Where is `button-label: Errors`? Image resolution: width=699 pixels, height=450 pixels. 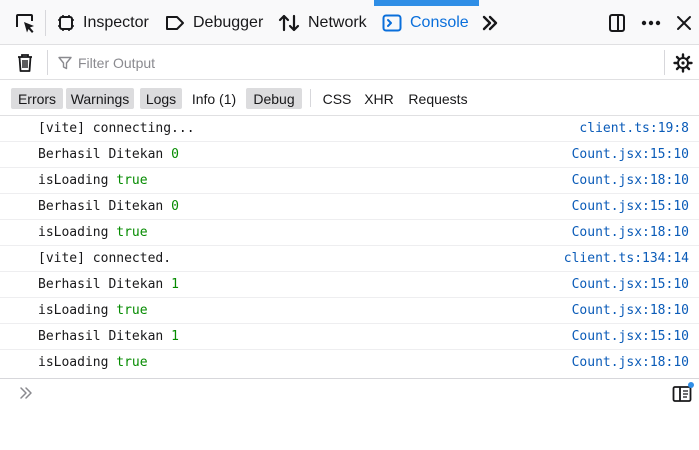
button-label: Errors is located at coordinates (37, 98).